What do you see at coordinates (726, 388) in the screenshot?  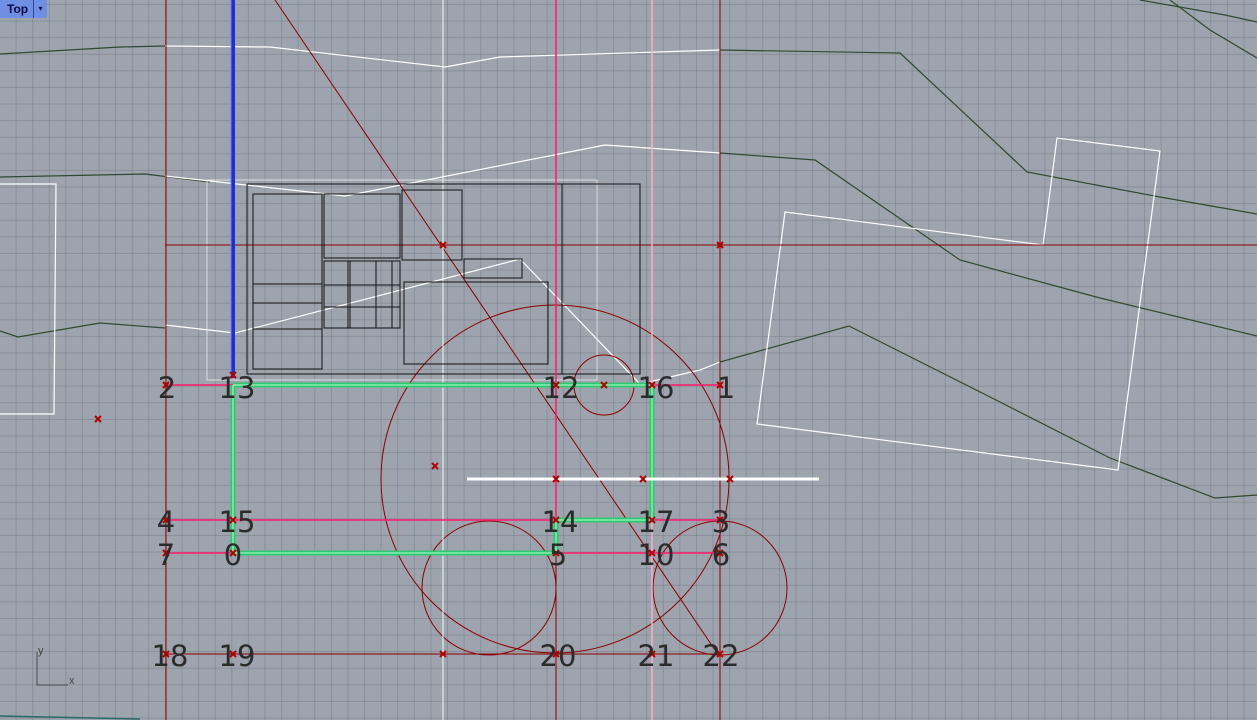 I see `point-label-1: 1` at bounding box center [726, 388].